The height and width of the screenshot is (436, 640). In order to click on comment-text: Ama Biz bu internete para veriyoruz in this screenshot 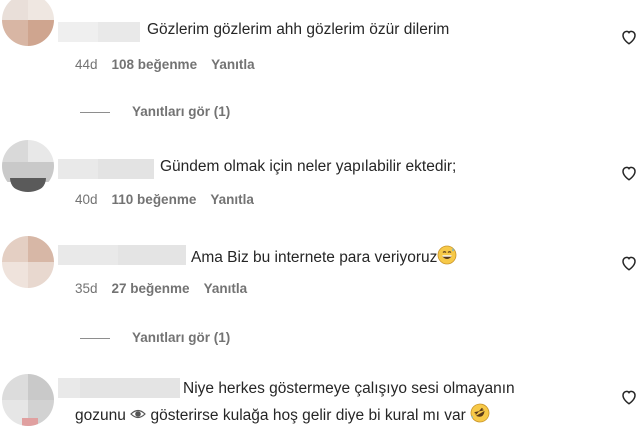, I will do `click(324, 257)`.